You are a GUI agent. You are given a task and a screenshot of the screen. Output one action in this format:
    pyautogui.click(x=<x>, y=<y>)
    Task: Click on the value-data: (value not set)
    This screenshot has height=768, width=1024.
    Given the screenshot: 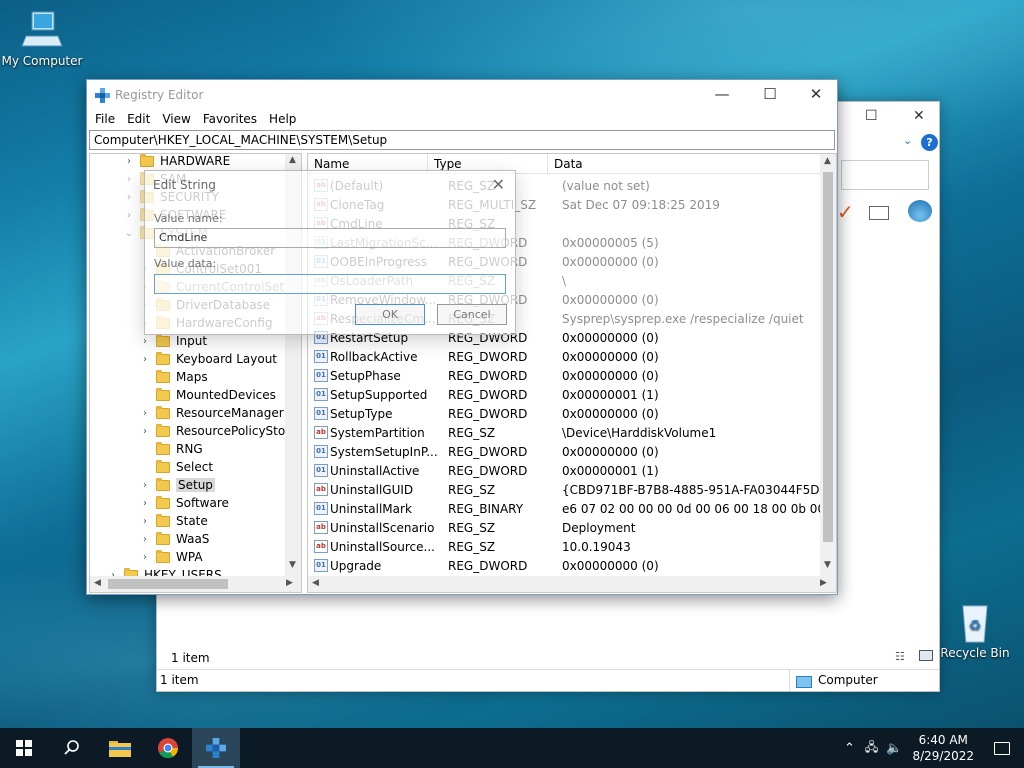 What is the action you would take?
    pyautogui.click(x=606, y=185)
    